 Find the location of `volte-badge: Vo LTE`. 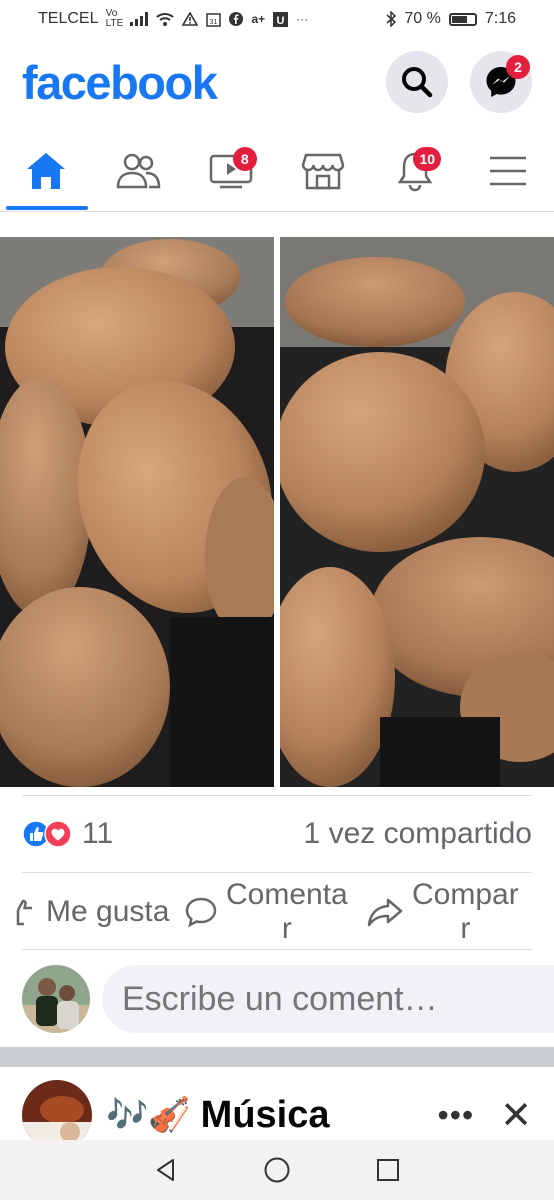

volte-badge: Vo LTE is located at coordinates (114, 18).